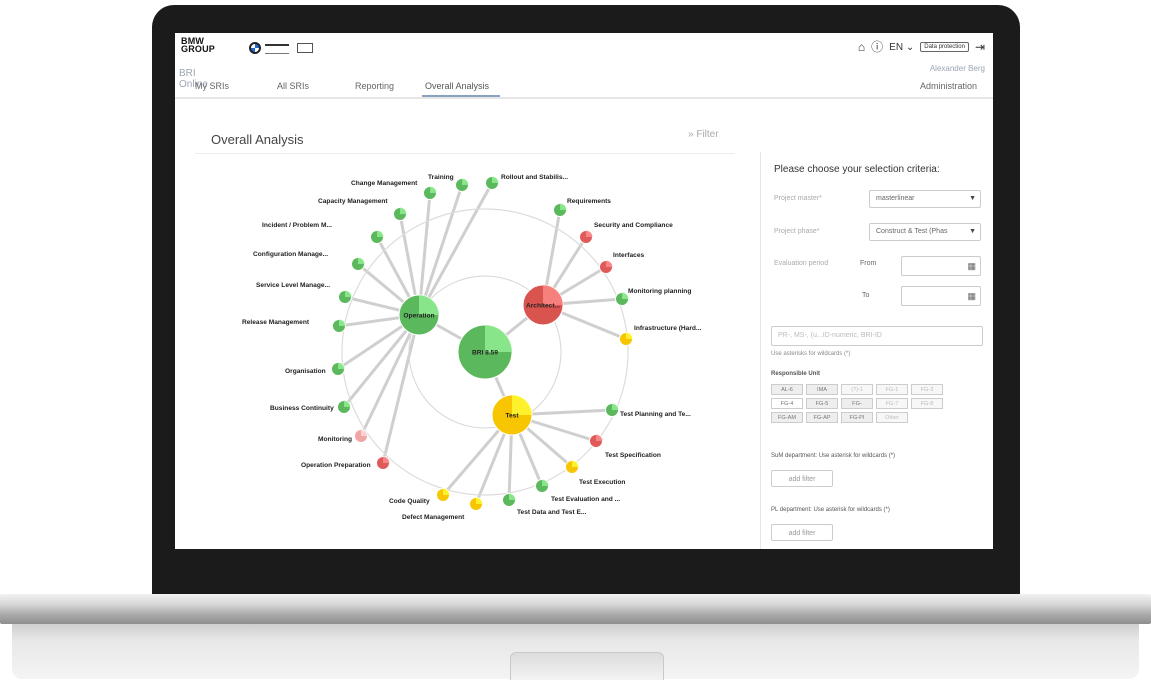 The image size is (1151, 680). I want to click on from-date-input: ▦, so click(941, 266).